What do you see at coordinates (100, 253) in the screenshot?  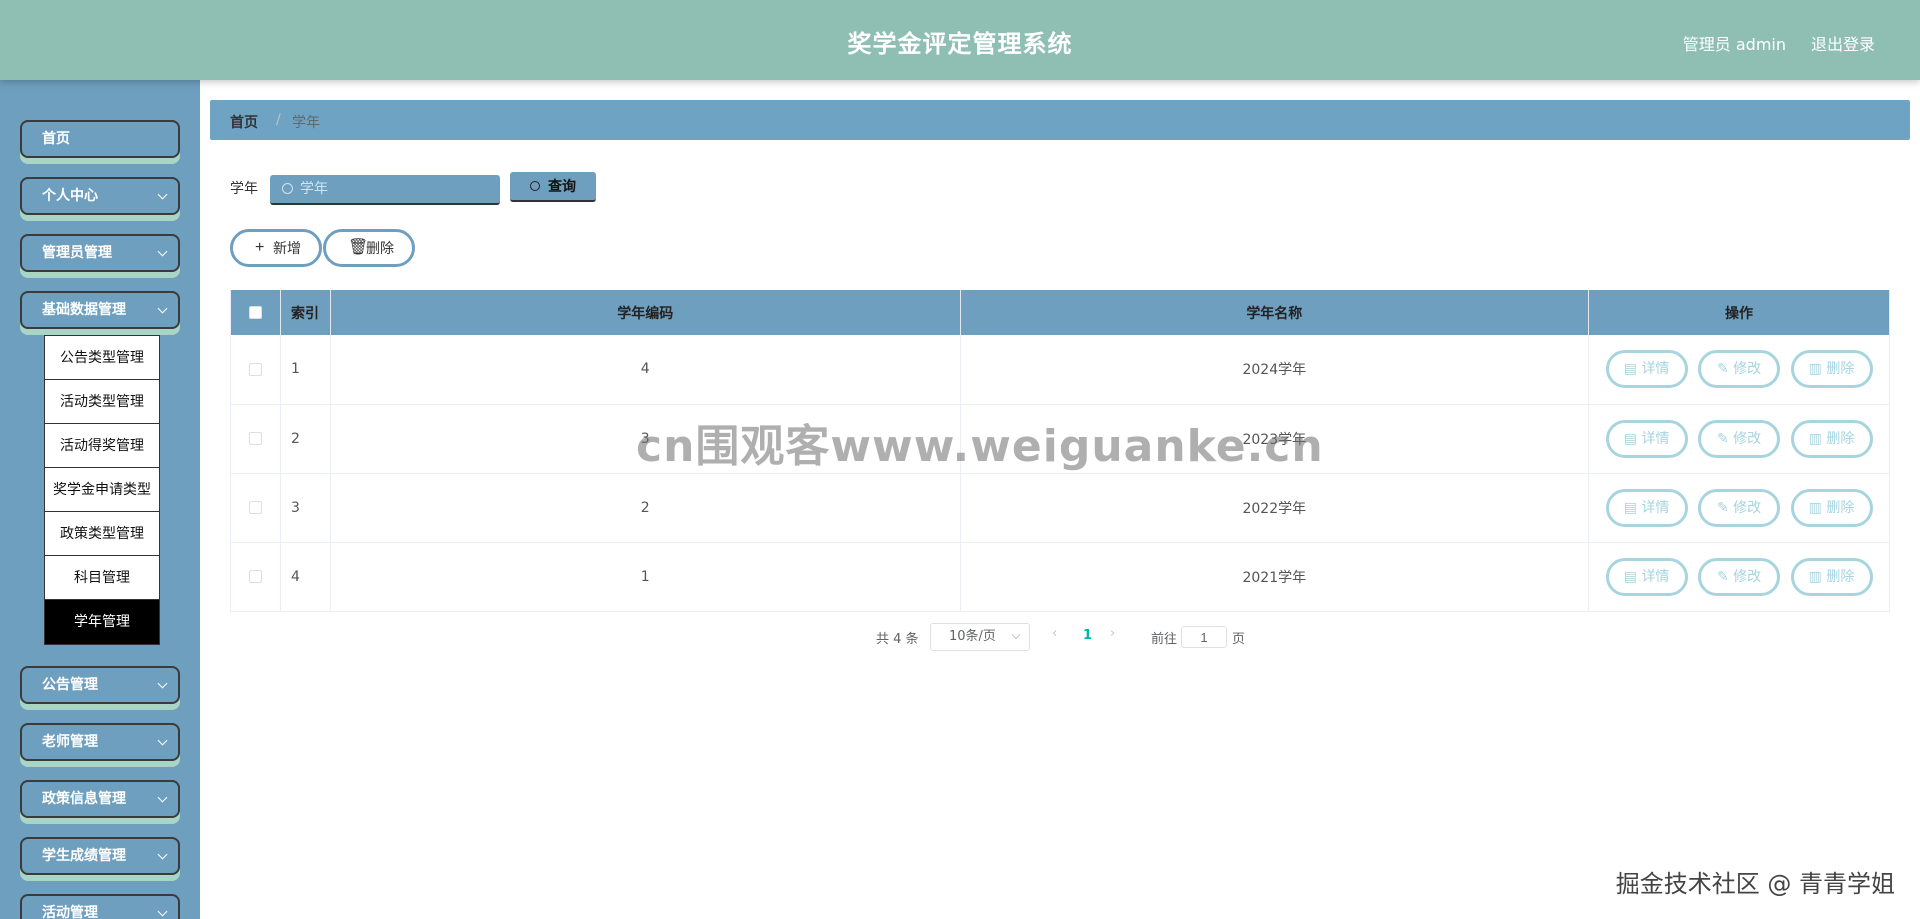 I see `sidebar-item-admin-management: 管理员管理` at bounding box center [100, 253].